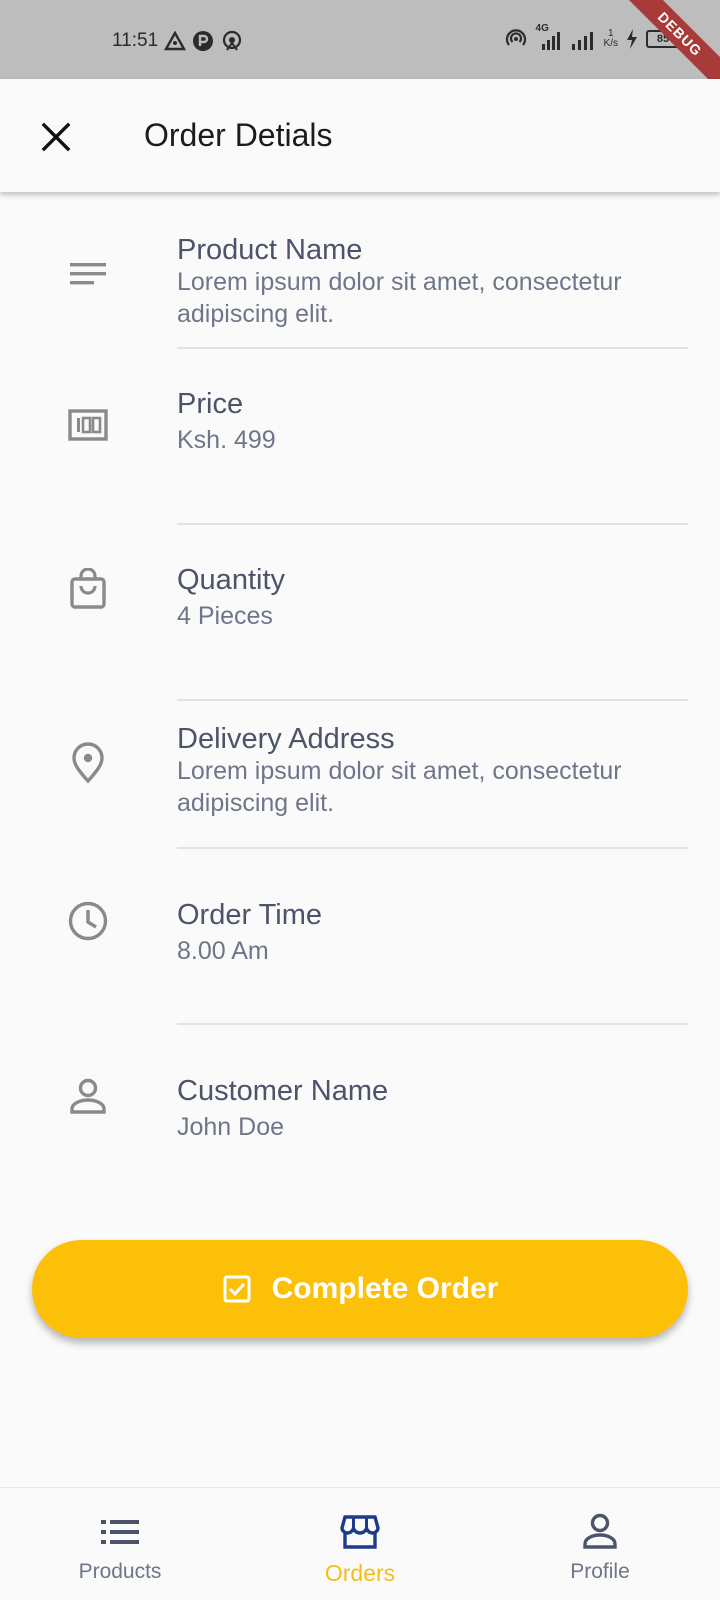 The width and height of the screenshot is (720, 1600). I want to click on status-bar: 11:51 4G 1 K/s 85 DEBUG, so click(360, 50).